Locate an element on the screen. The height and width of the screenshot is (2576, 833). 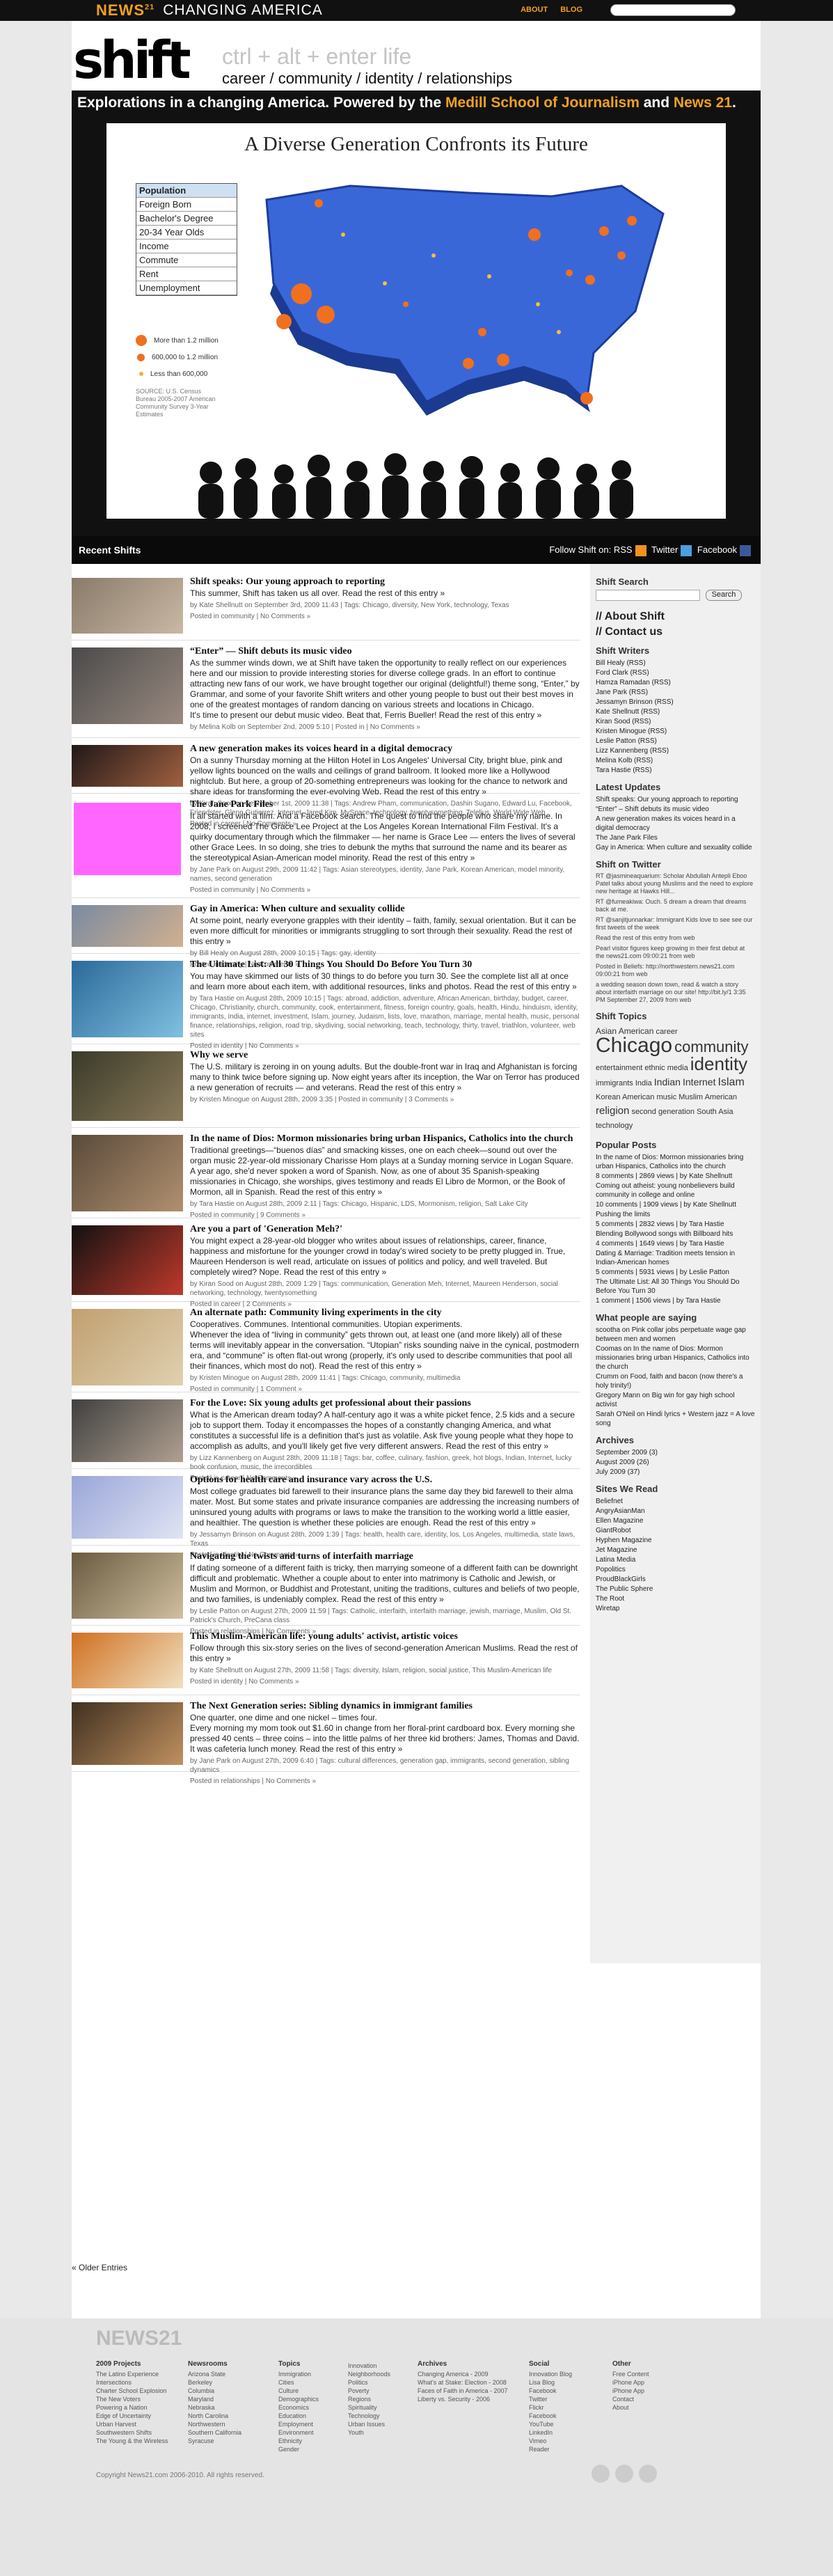
tag: media is located at coordinates (677, 1068).